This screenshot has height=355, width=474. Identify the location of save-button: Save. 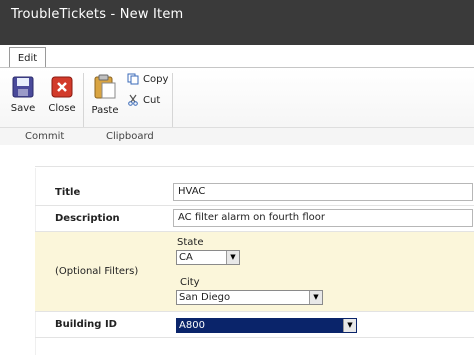
(23, 95).